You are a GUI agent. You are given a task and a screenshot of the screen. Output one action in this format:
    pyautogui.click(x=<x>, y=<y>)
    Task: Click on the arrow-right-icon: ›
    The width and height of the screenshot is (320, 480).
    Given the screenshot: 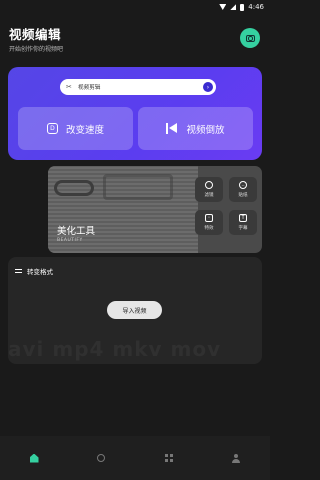 What is the action you would take?
    pyautogui.click(x=208, y=87)
    